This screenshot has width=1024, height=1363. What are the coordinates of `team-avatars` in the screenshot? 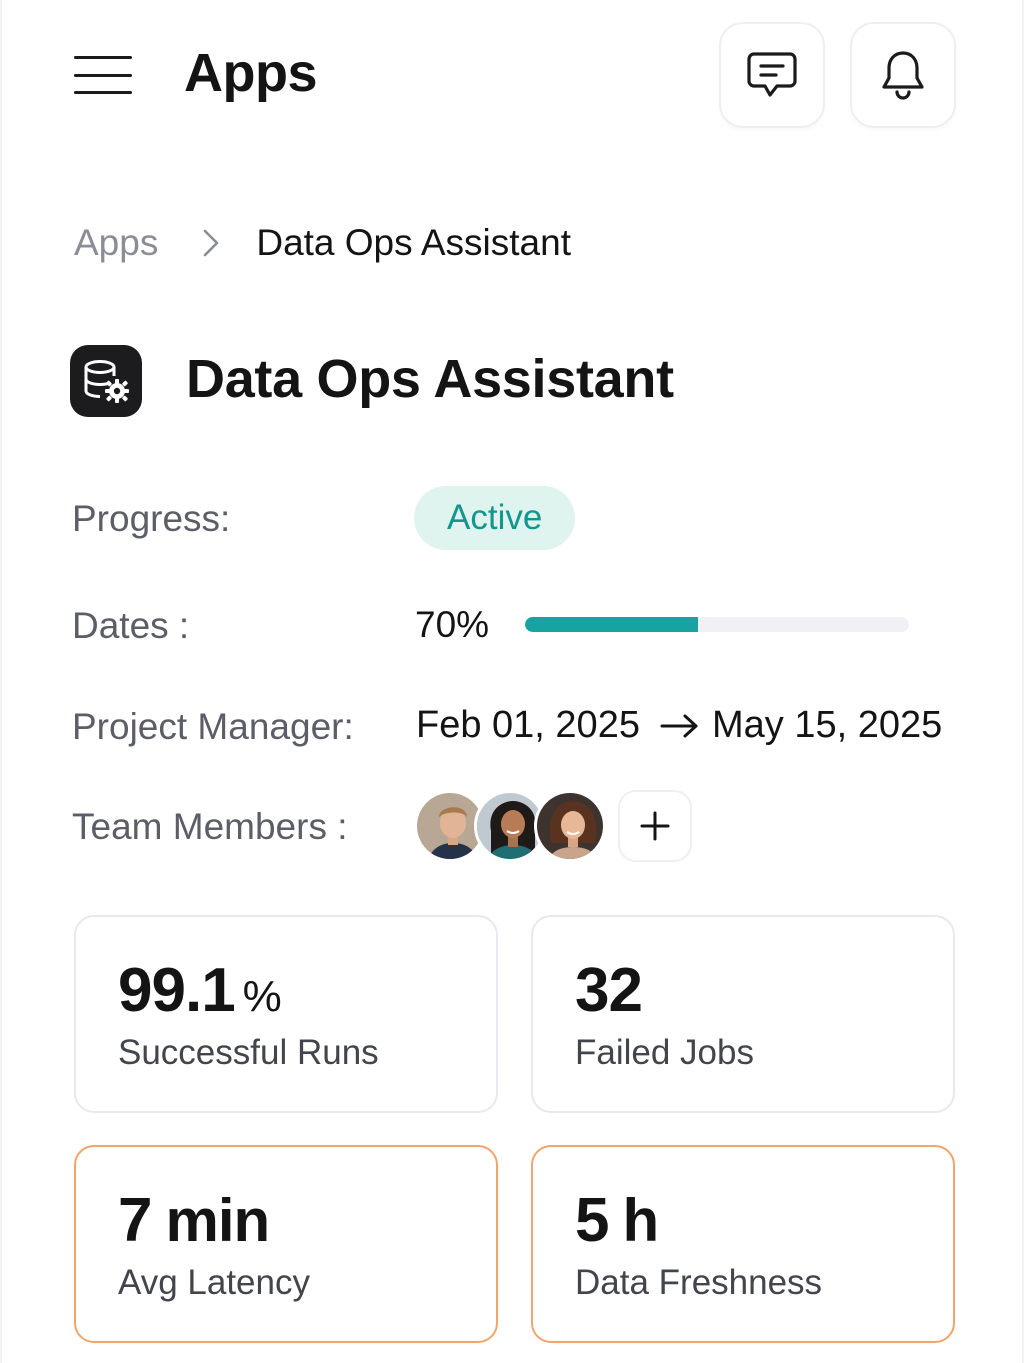 It's located at (510, 826).